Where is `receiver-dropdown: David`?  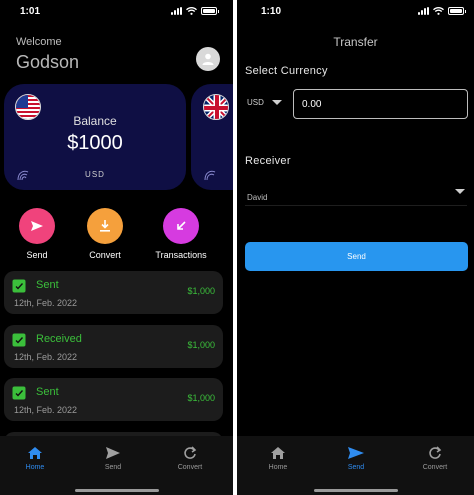 receiver-dropdown: David is located at coordinates (356, 196).